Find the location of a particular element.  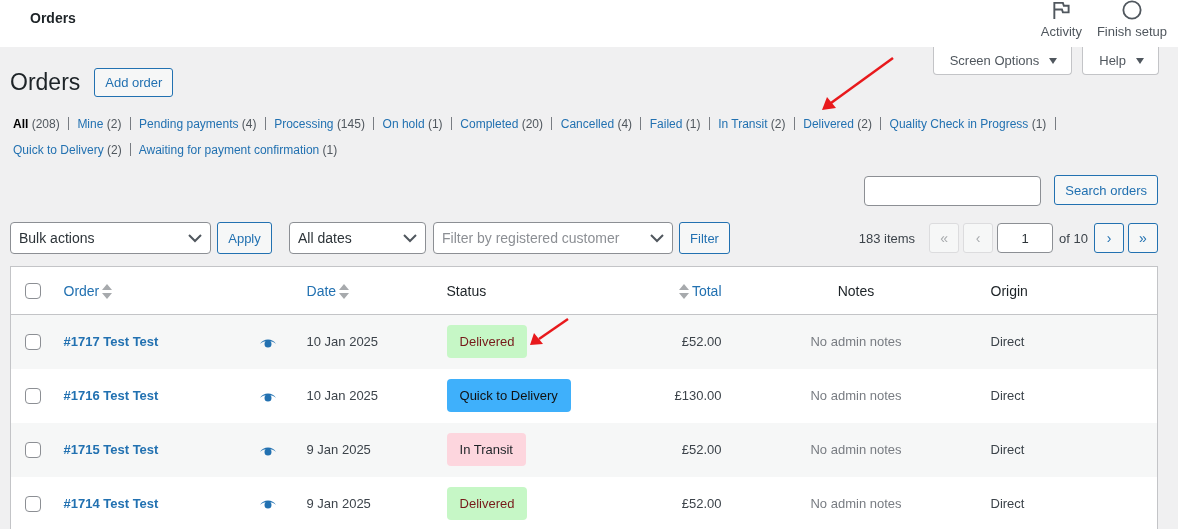

column-header: Notes is located at coordinates (856, 290).